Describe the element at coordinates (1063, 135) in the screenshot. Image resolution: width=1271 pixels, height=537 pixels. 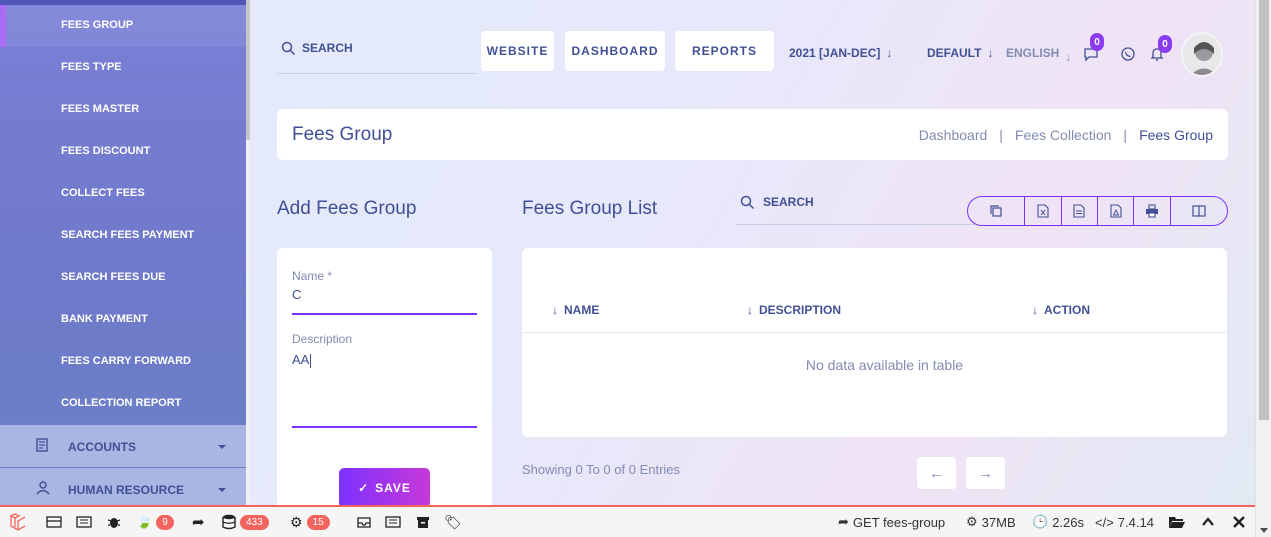
I see `breadcrumb-fees-collection: Fees Collection` at that location.